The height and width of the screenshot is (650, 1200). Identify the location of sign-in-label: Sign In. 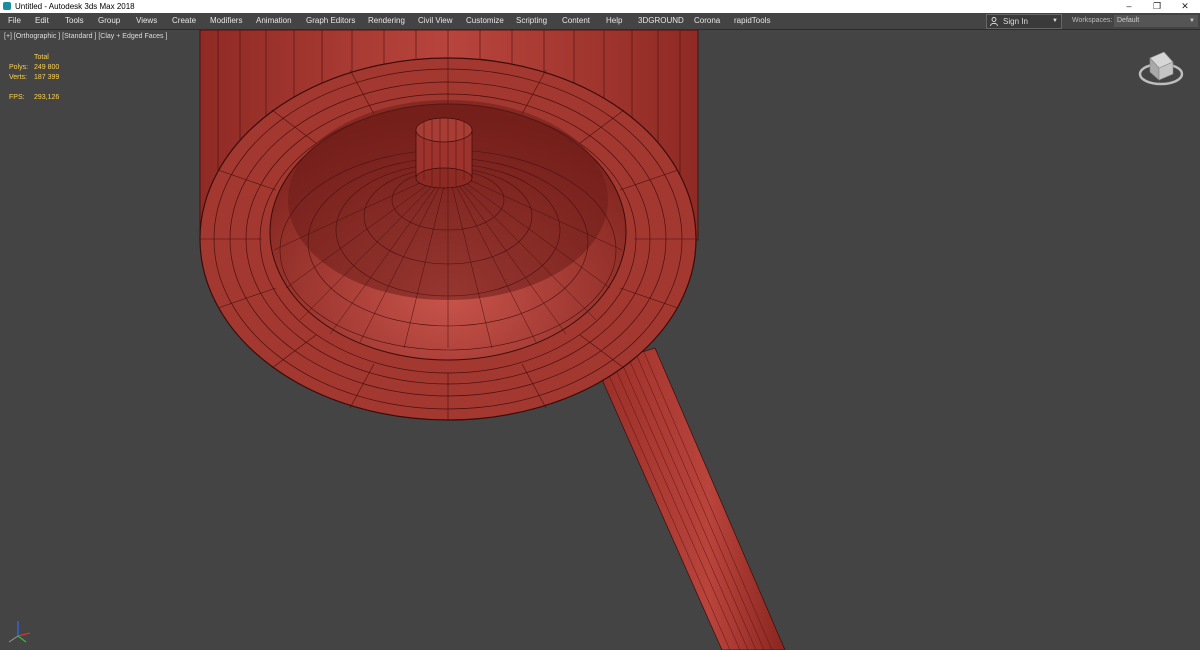
(1015, 21).